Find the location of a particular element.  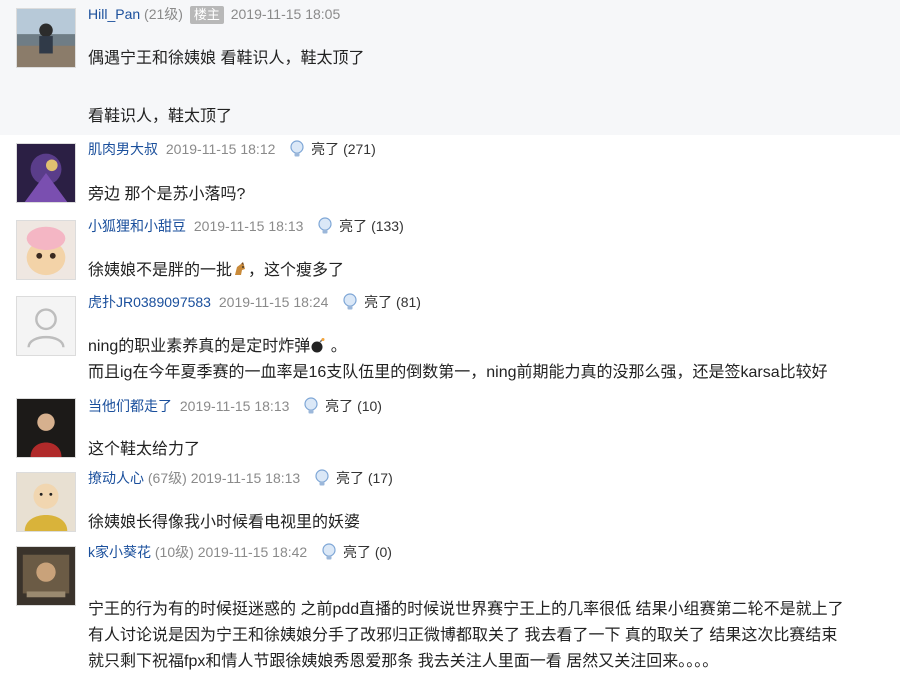

post-content: 徐姨娘不是胖的一批 ，这个瘦多了 is located at coordinates (216, 271).